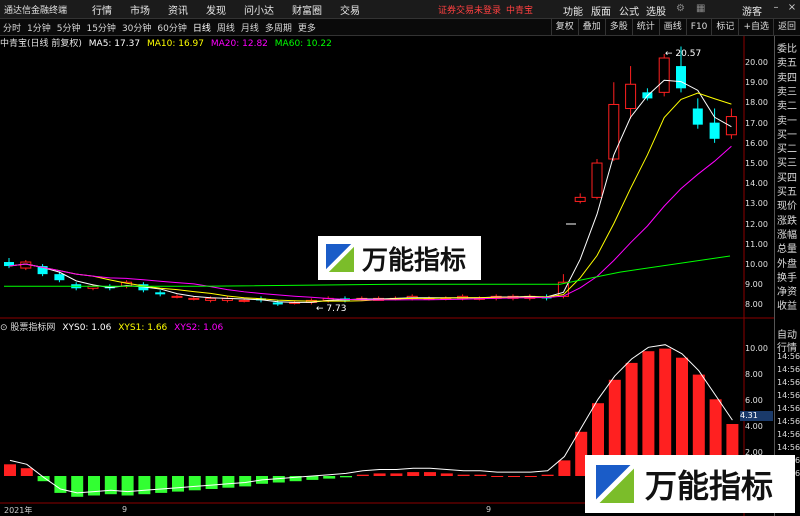 This screenshot has width=800, height=516. What do you see at coordinates (756, 62) in the screenshot?
I see `price-tick: 20.00` at bounding box center [756, 62].